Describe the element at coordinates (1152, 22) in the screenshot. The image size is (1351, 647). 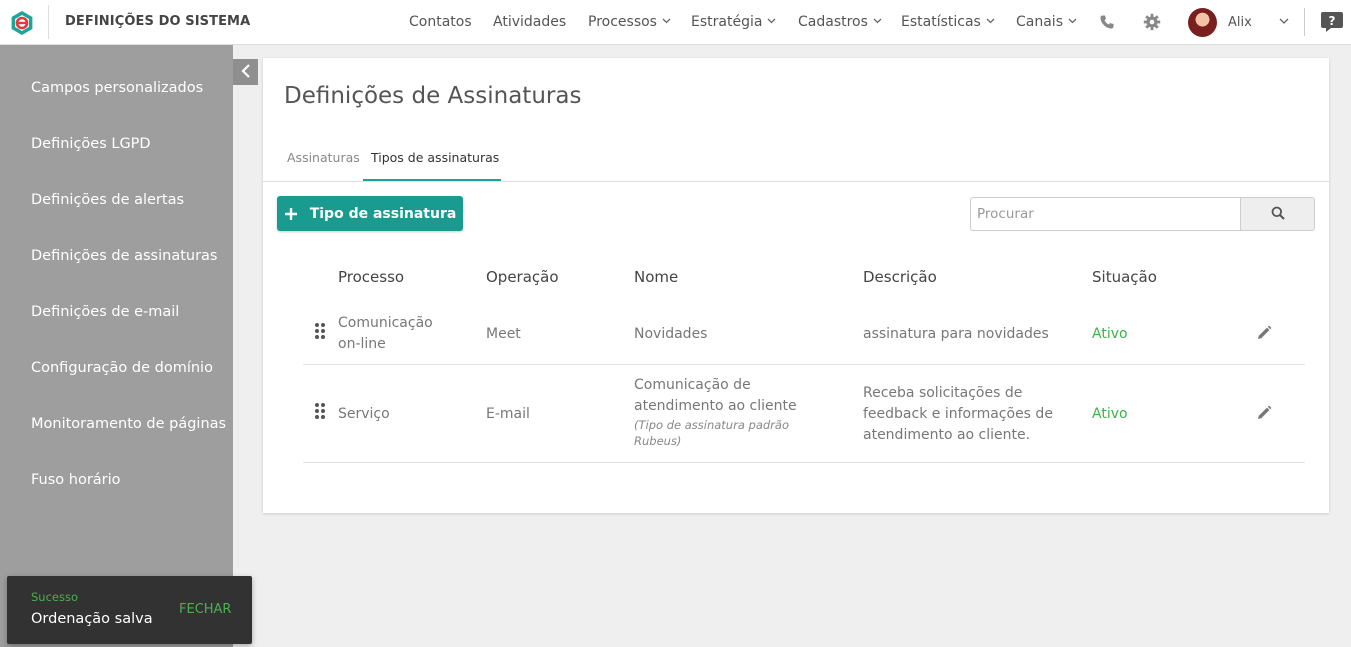
I see `gear-icon` at that location.